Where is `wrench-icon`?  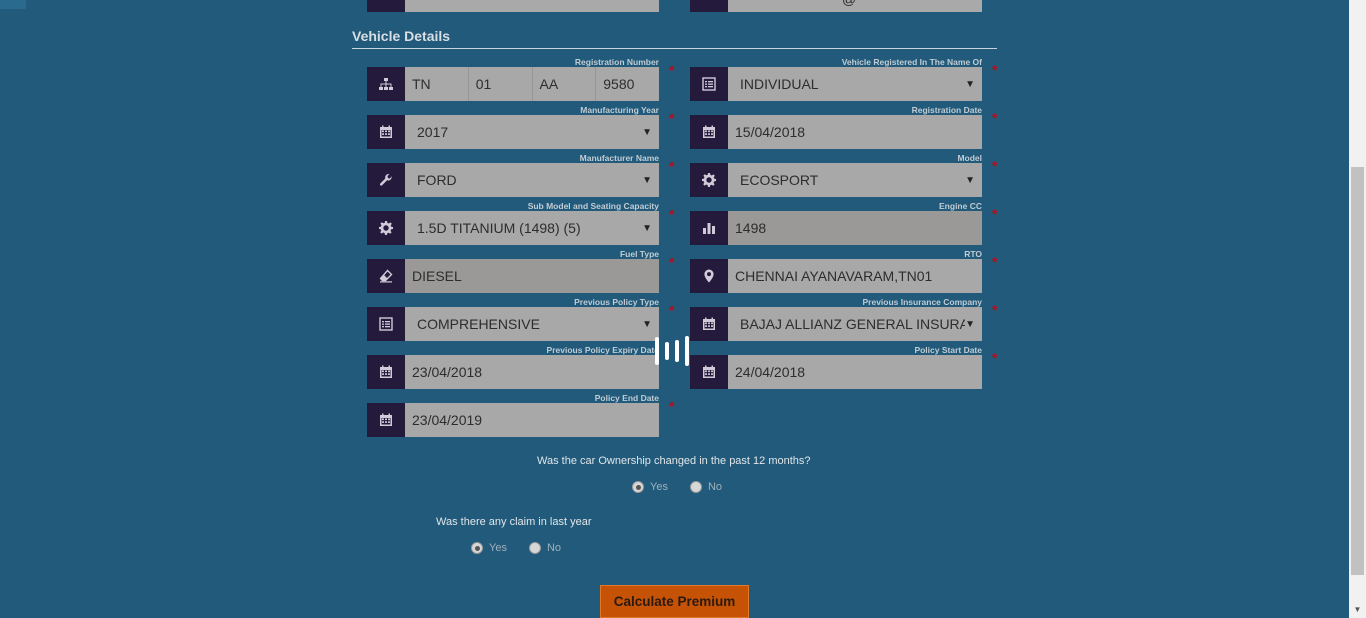 wrench-icon is located at coordinates (386, 180).